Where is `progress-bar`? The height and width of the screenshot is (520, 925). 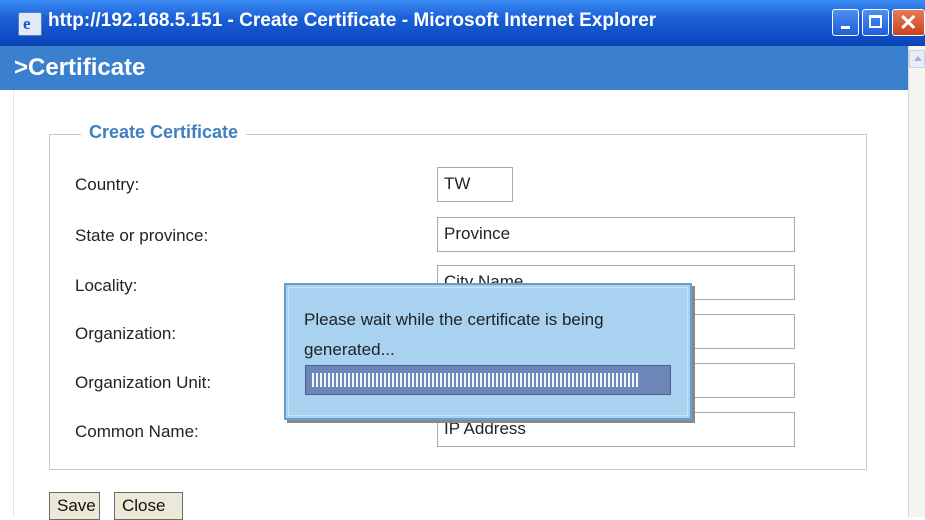 progress-bar is located at coordinates (488, 380).